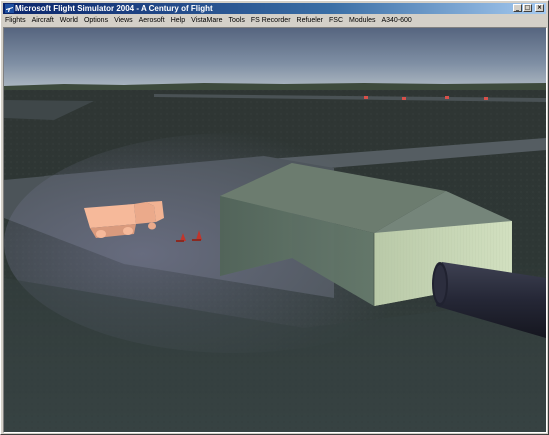 Image resolution: width=549 pixels, height=435 pixels. Describe the element at coordinates (396, 20) in the screenshot. I see `menu-a340-600: A340-600` at that location.